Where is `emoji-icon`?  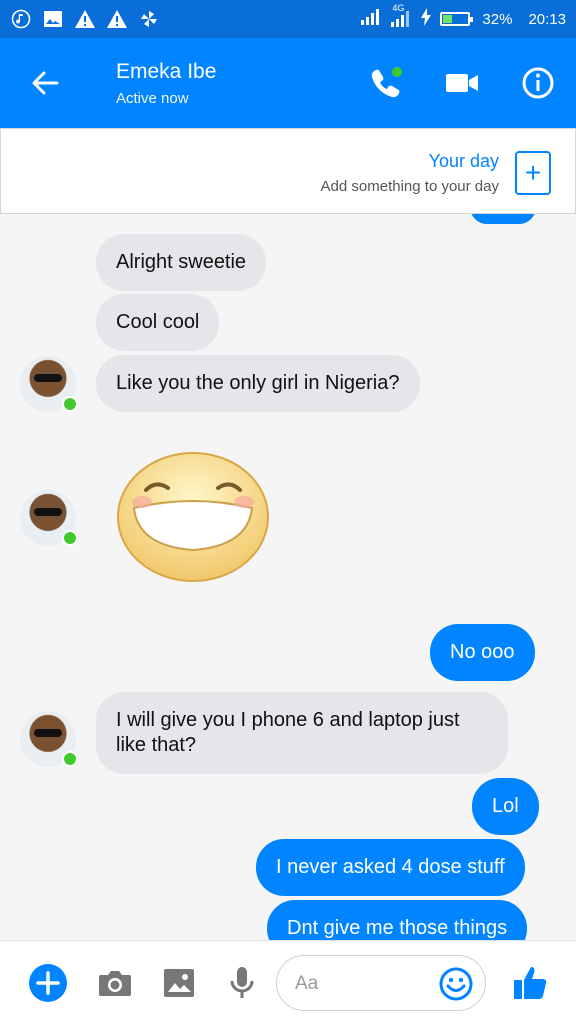
emoji-icon is located at coordinates (456, 984).